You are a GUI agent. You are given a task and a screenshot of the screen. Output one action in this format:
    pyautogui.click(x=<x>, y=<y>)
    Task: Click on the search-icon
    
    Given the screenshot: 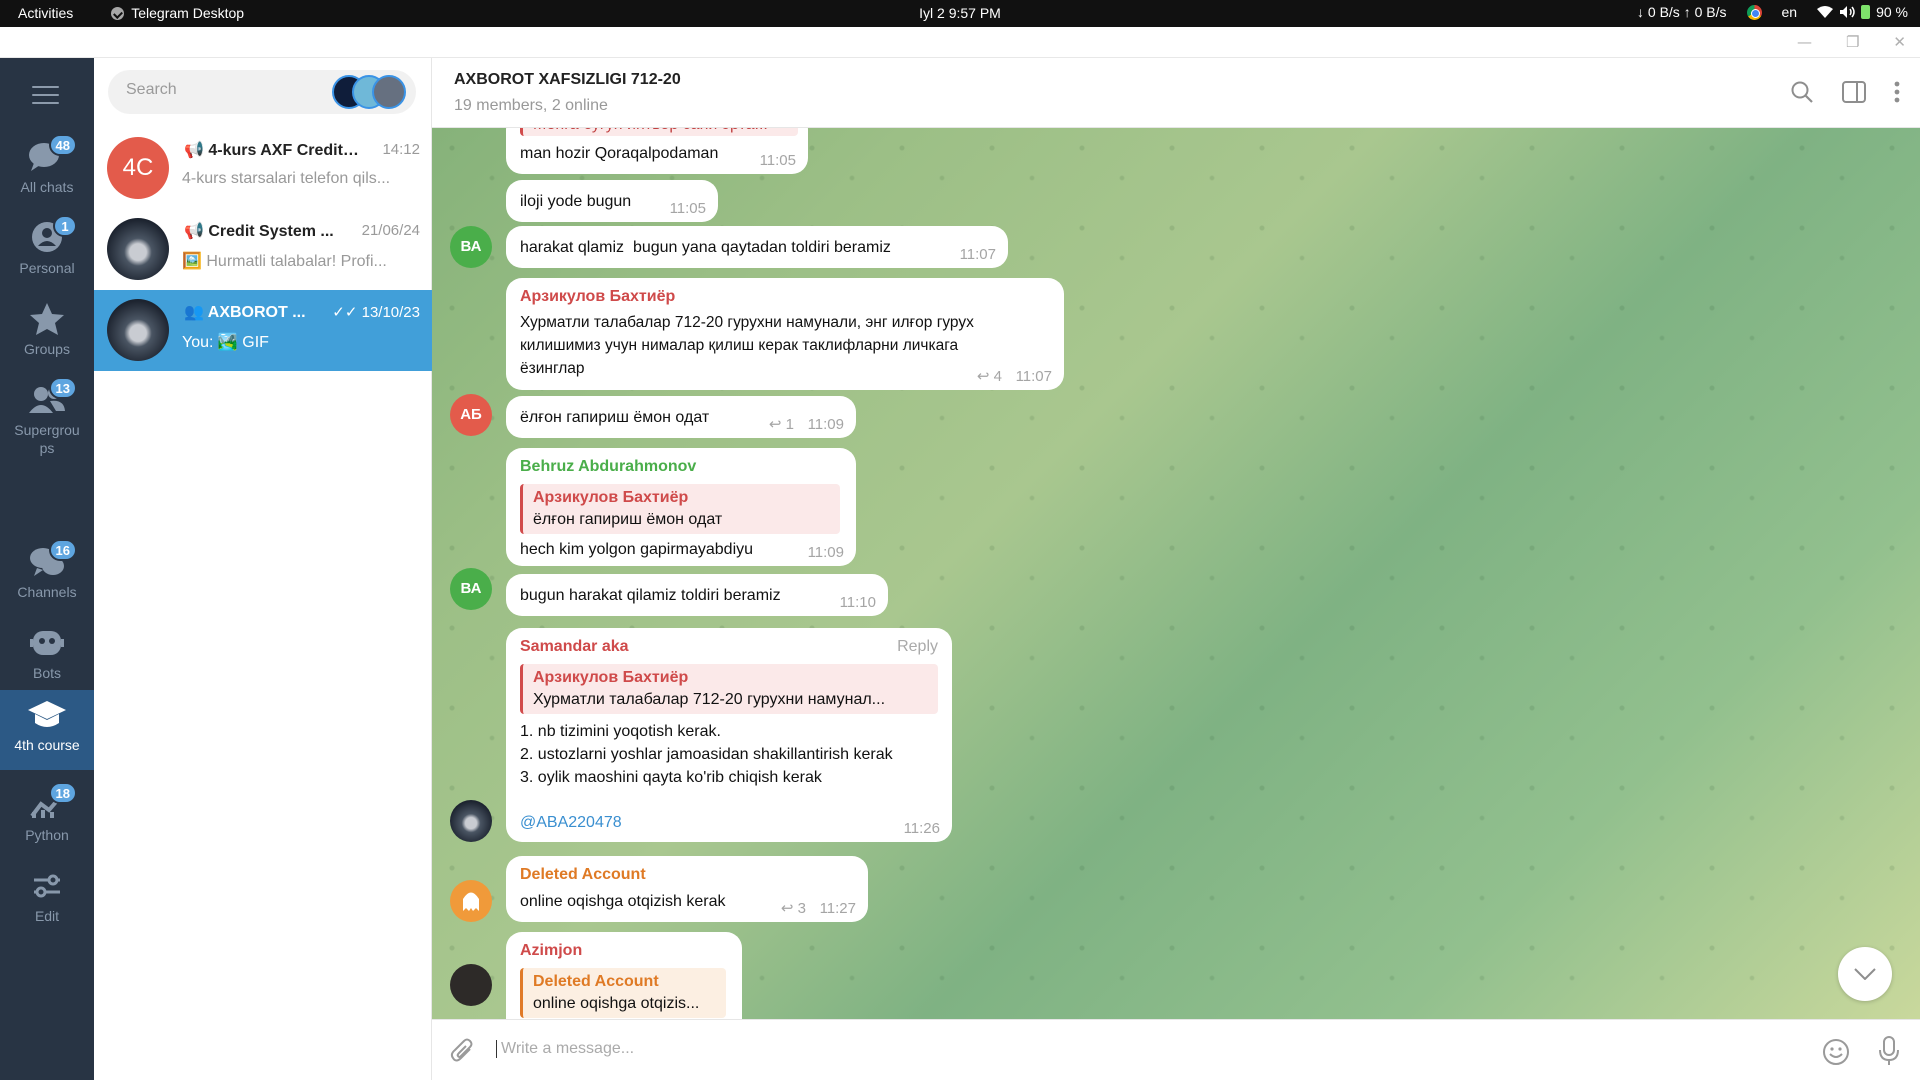 What is the action you would take?
    pyautogui.click(x=1802, y=92)
    